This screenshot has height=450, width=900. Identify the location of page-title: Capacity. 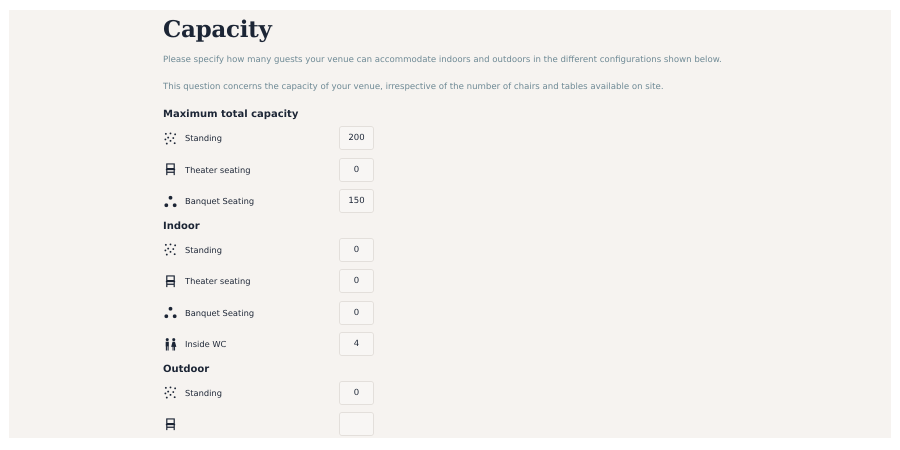
(218, 29).